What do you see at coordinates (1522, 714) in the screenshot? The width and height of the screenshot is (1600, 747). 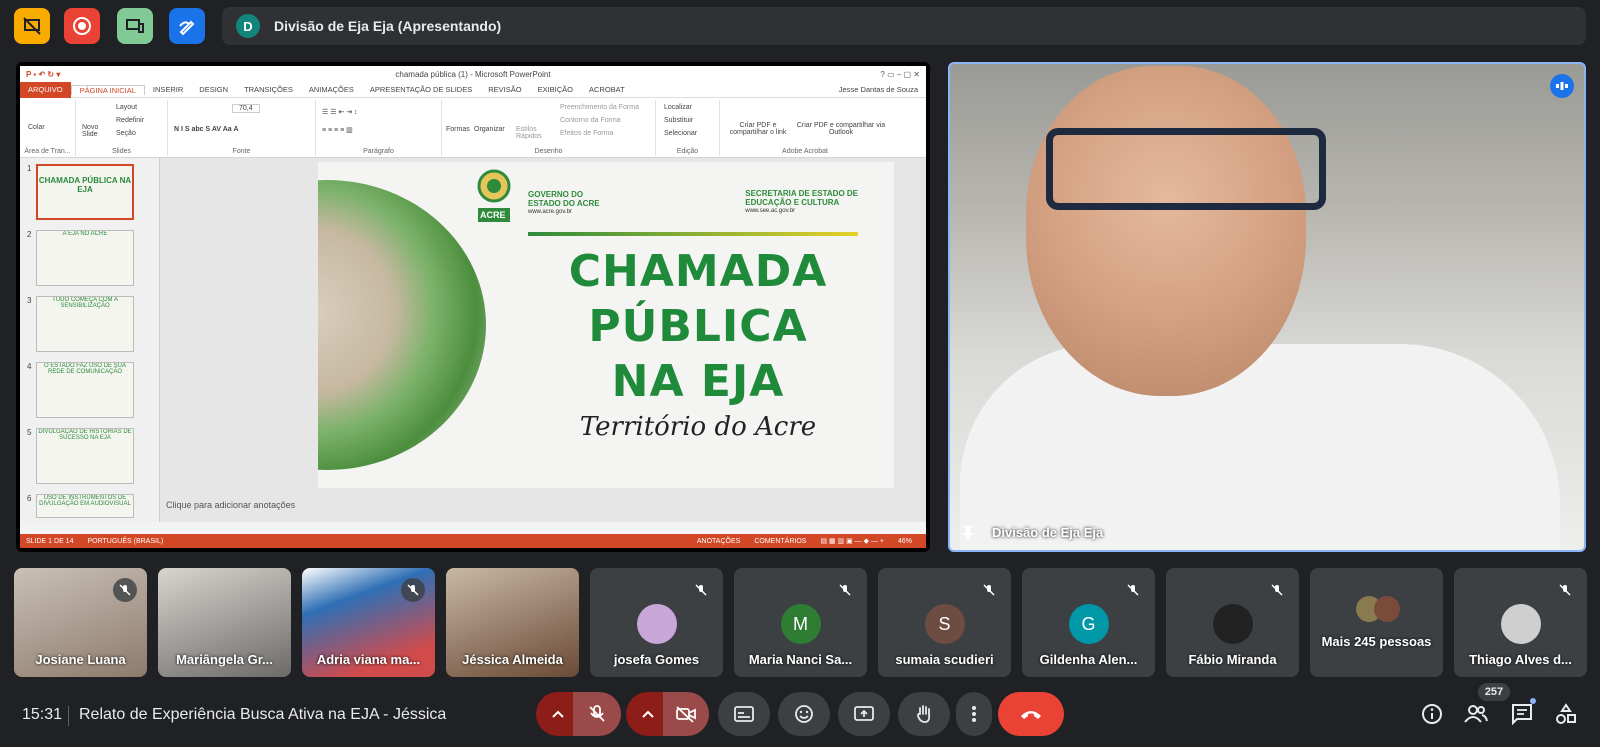 I see `chat-button` at bounding box center [1522, 714].